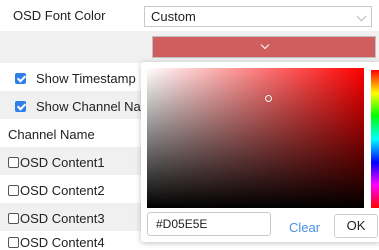 The width and height of the screenshot is (379, 250). Describe the element at coordinates (268, 98) in the screenshot. I see `color-picker-cursor` at that location.